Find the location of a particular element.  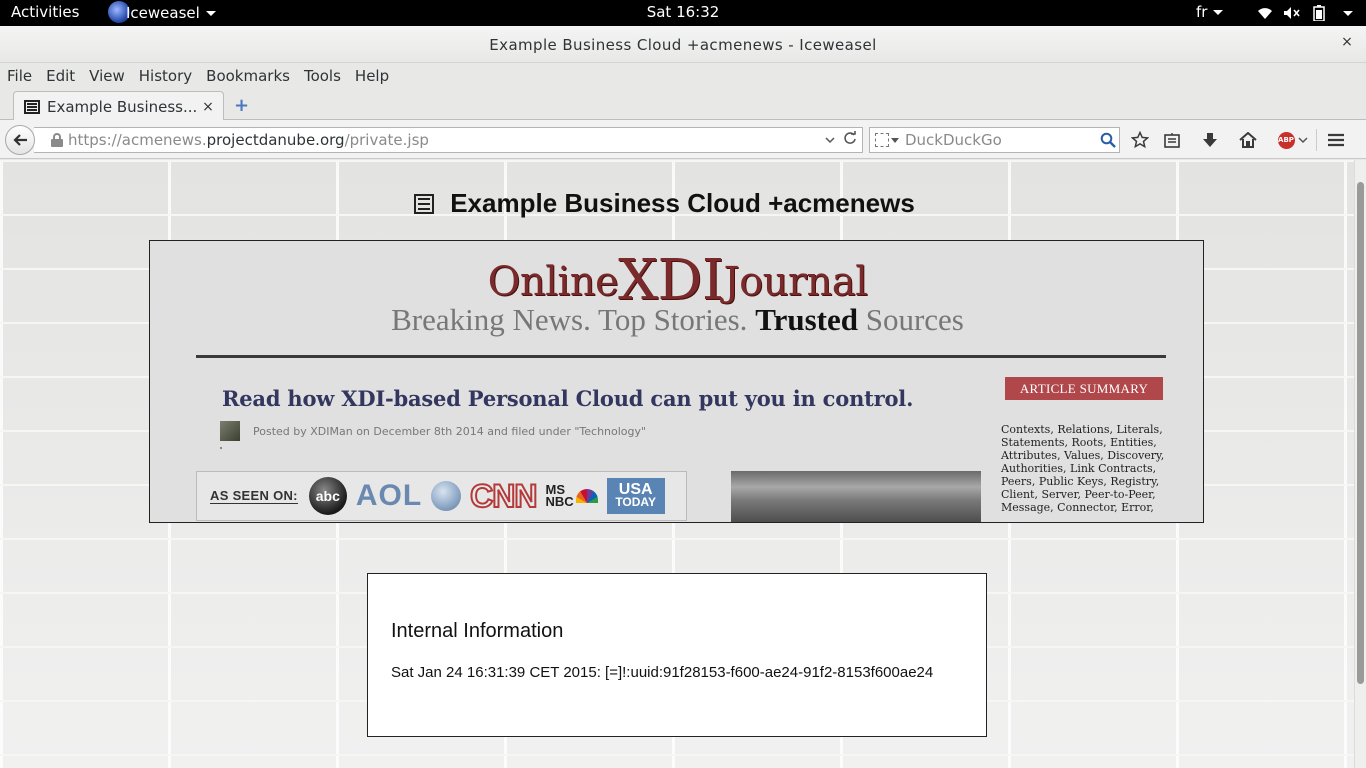

page-title: Example Business Cloud +acmenews is located at coordinates (682, 203).